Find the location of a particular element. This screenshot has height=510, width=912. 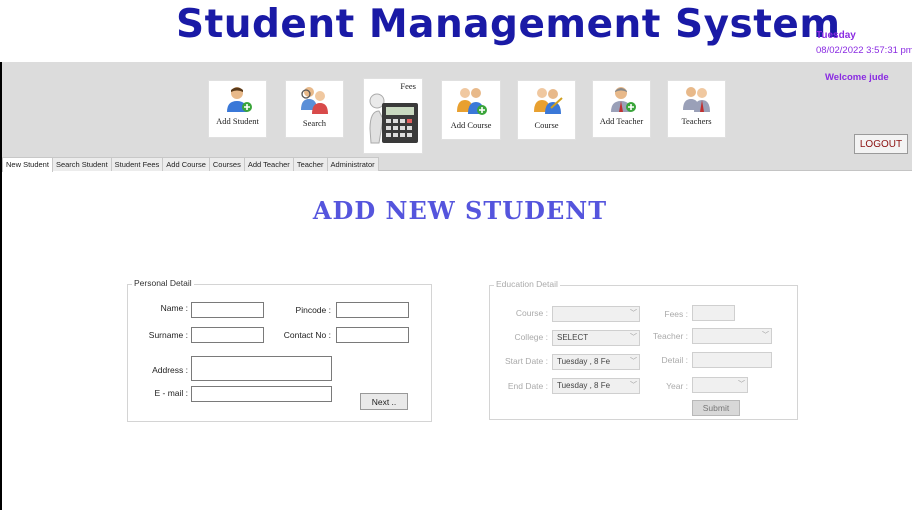

teacher-label: Teacher : is located at coordinates (670, 336).